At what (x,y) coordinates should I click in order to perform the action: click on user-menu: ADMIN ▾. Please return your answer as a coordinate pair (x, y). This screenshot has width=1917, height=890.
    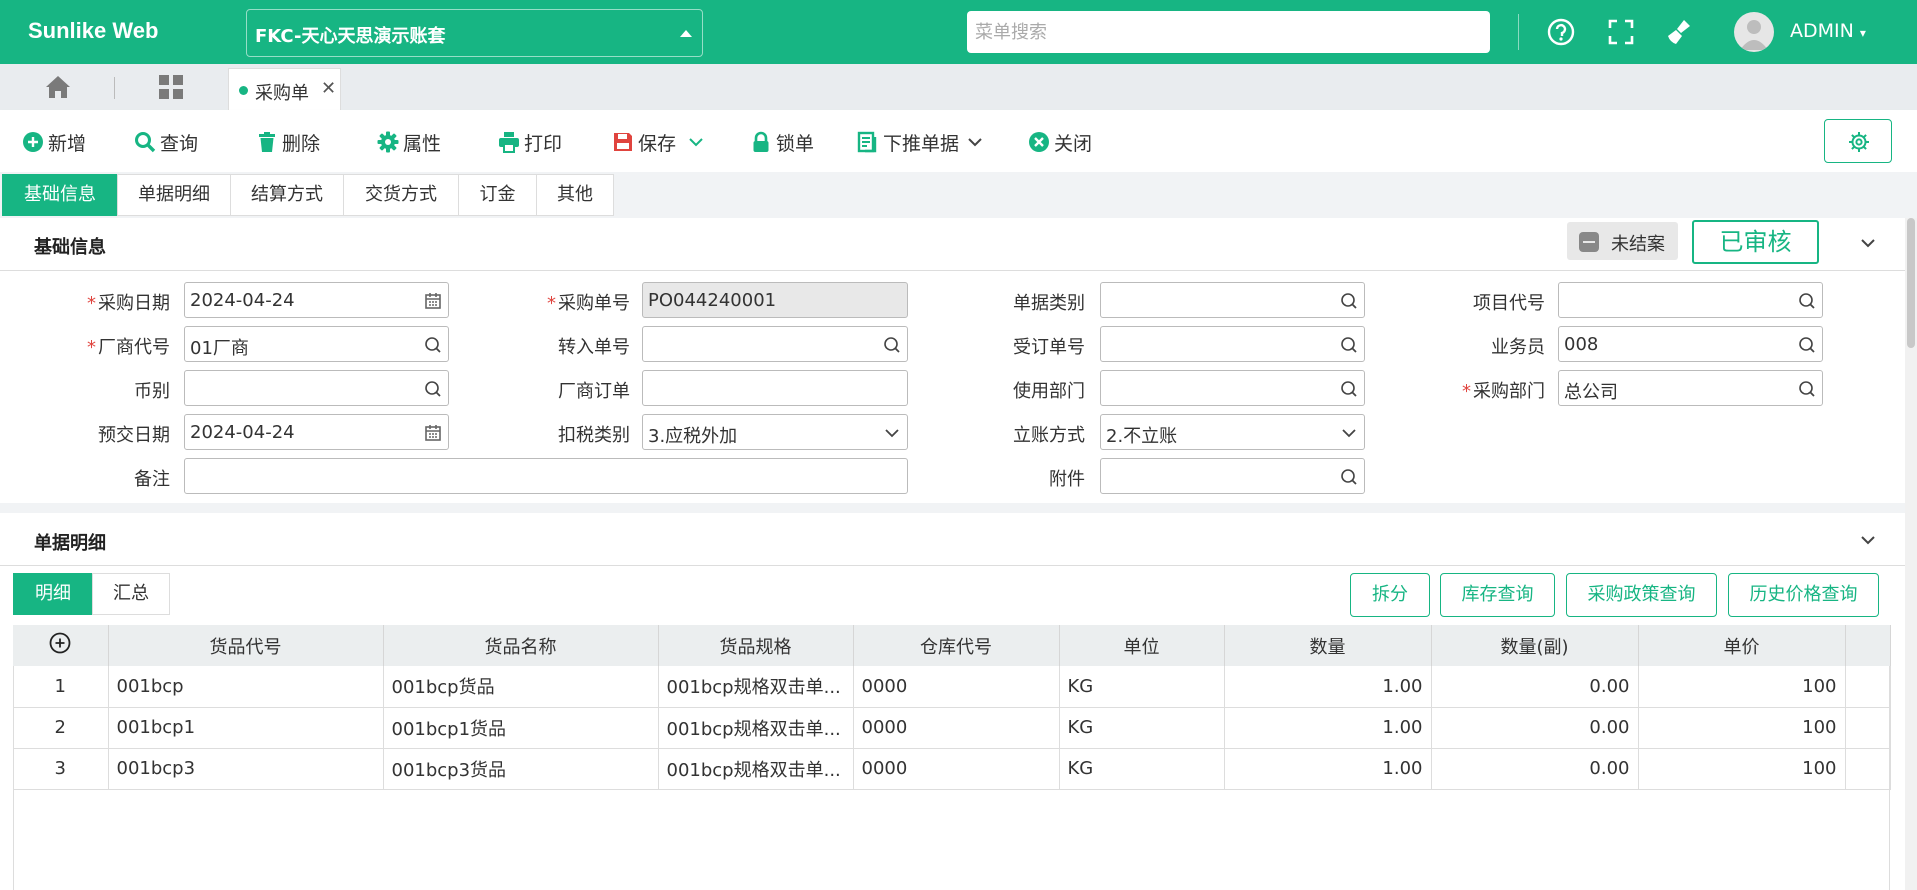
    Looking at the image, I should click on (1828, 31).